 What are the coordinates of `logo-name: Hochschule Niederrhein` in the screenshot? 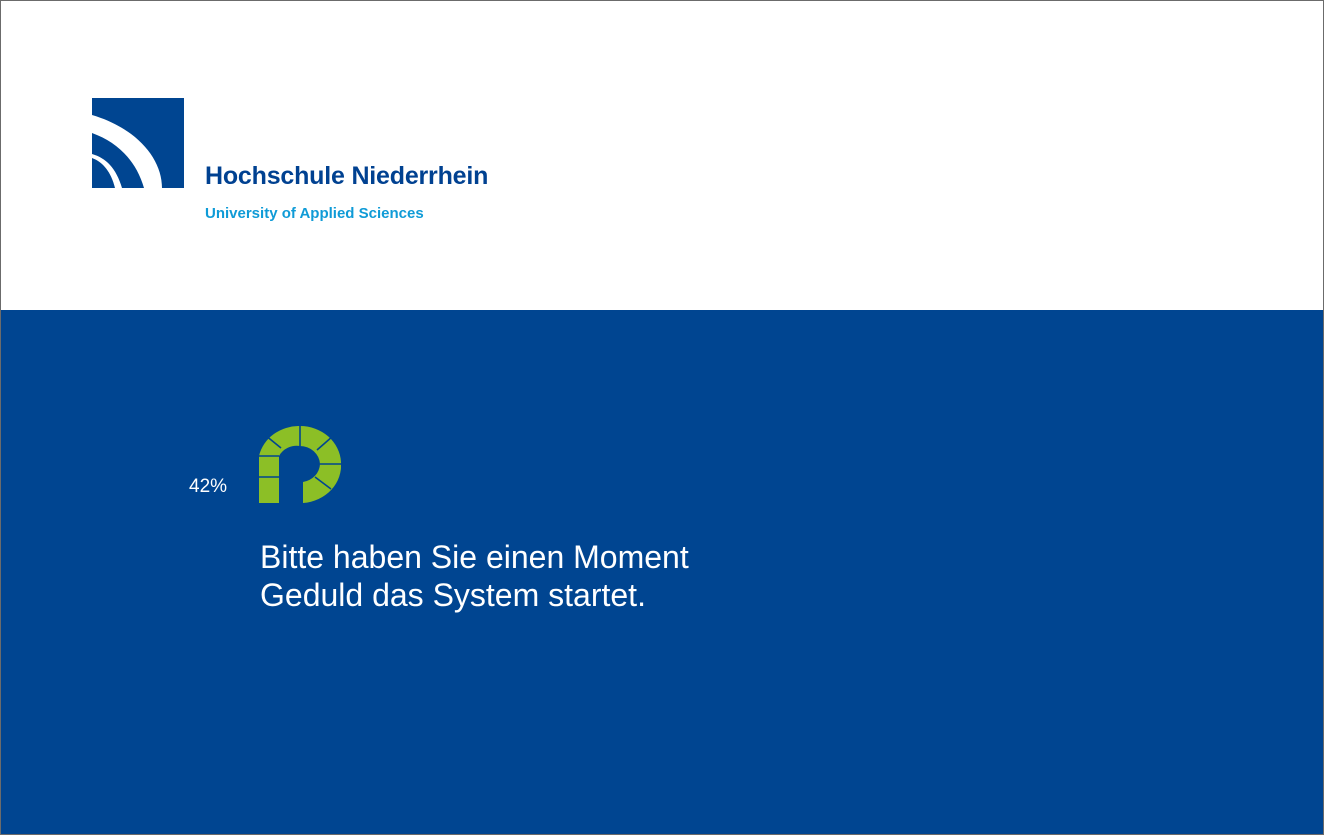 It's located at (347, 176).